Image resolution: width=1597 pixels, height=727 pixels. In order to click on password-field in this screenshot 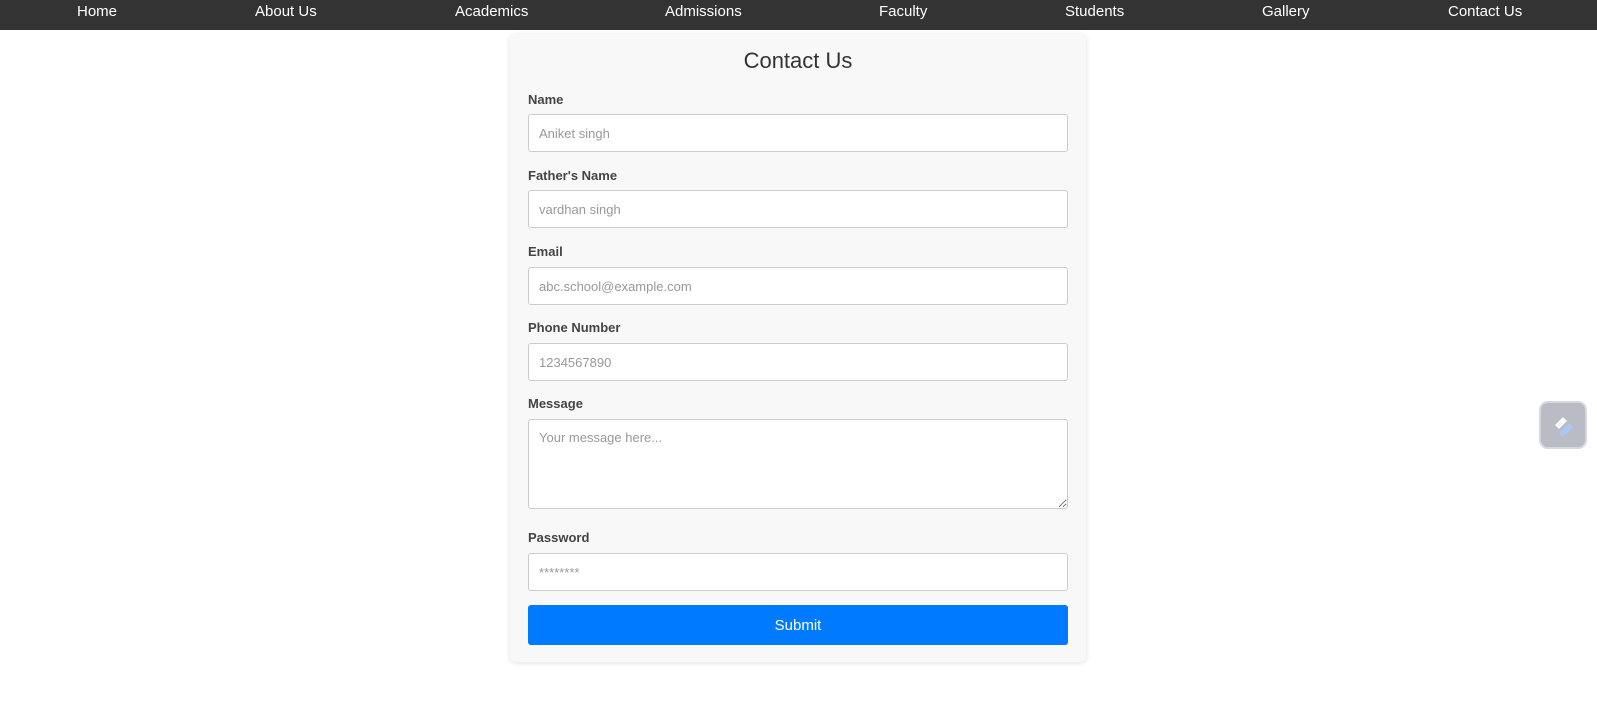, I will do `click(798, 572)`.